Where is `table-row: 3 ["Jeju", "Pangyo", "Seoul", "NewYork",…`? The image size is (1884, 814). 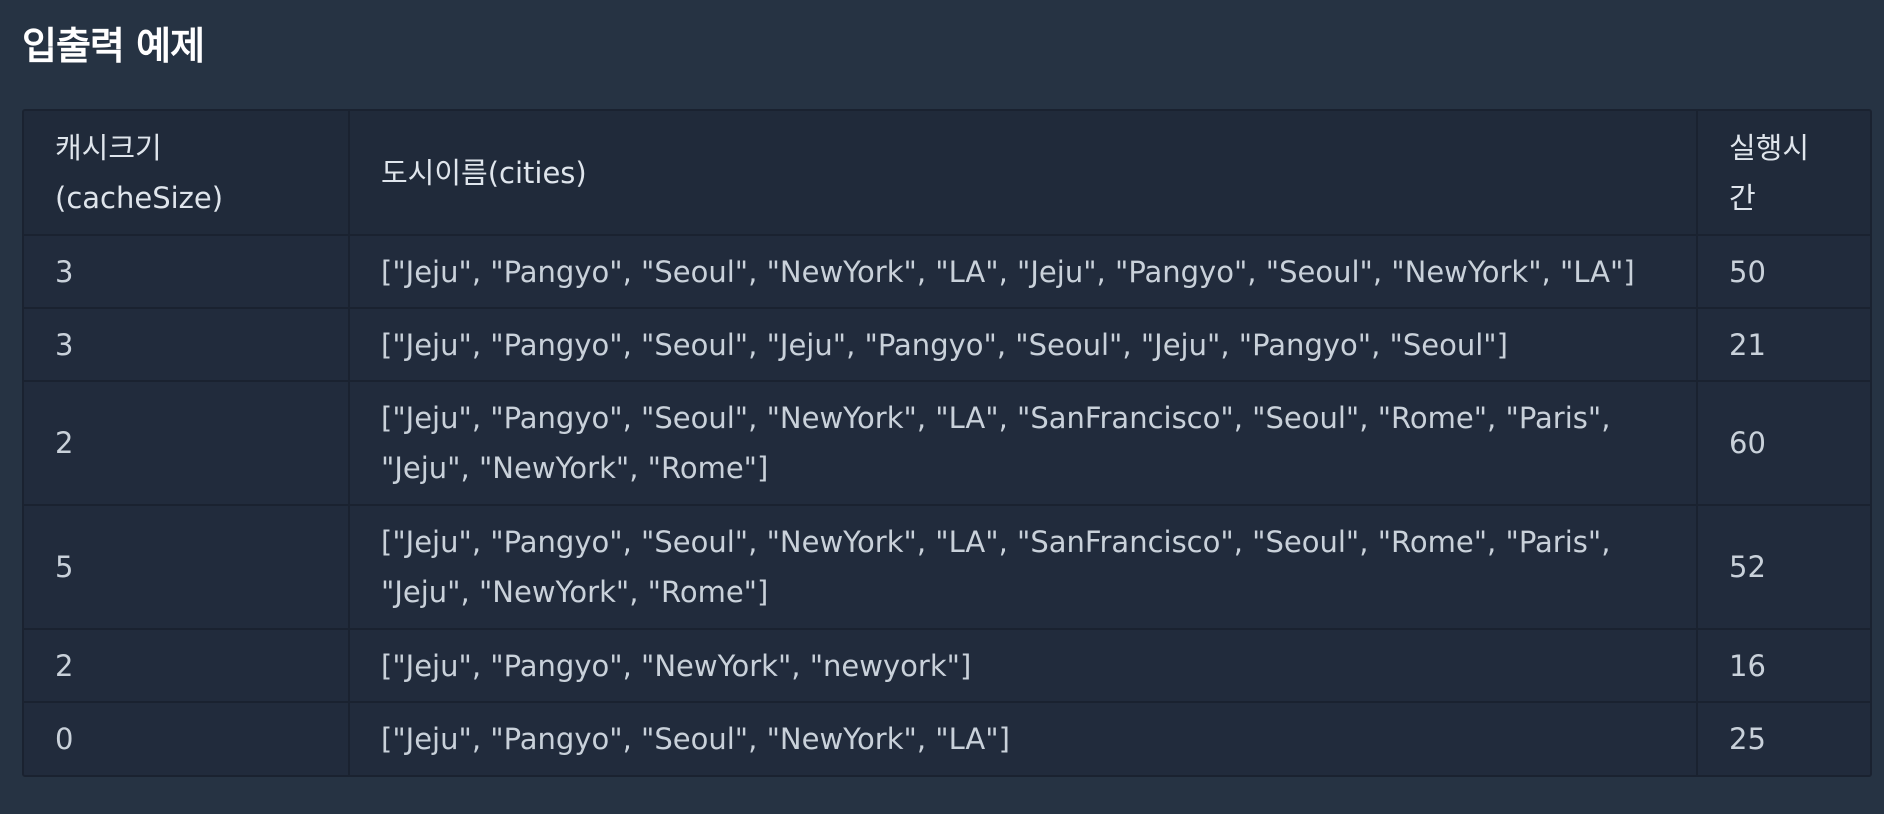
table-row: 3 ["Jeju", "Pangyo", "Seoul", "NewYork",… is located at coordinates (947, 272).